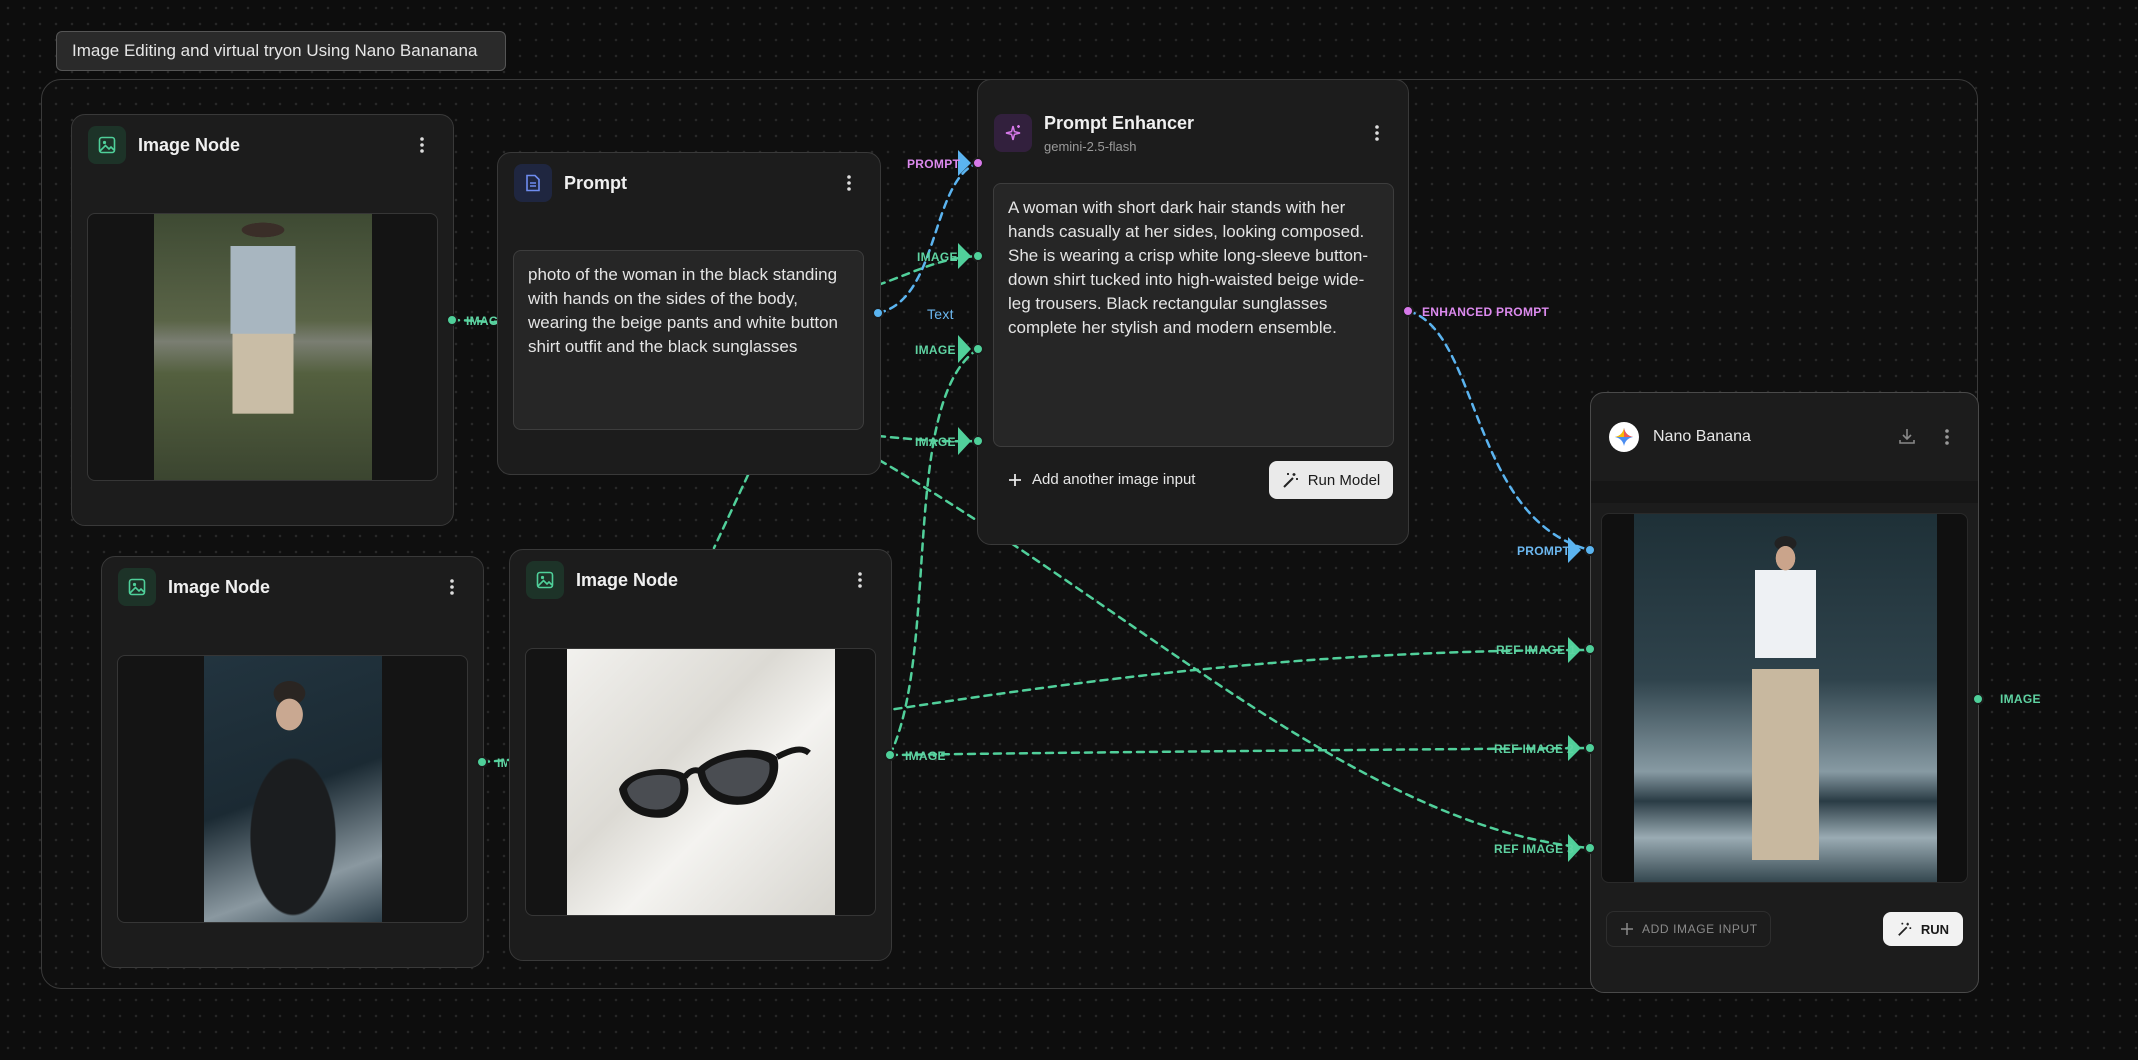 The width and height of the screenshot is (2138, 1060). Describe the element at coordinates (483, 321) in the screenshot. I see `image-node-1-output-label: IMAGE` at that location.